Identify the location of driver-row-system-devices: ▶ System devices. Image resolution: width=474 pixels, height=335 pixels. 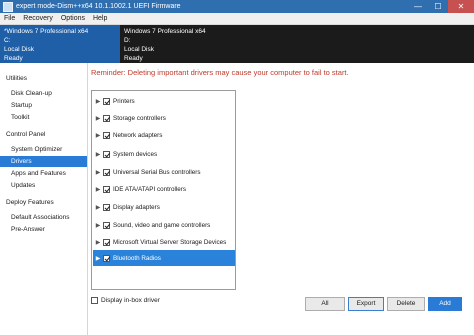
(164, 154).